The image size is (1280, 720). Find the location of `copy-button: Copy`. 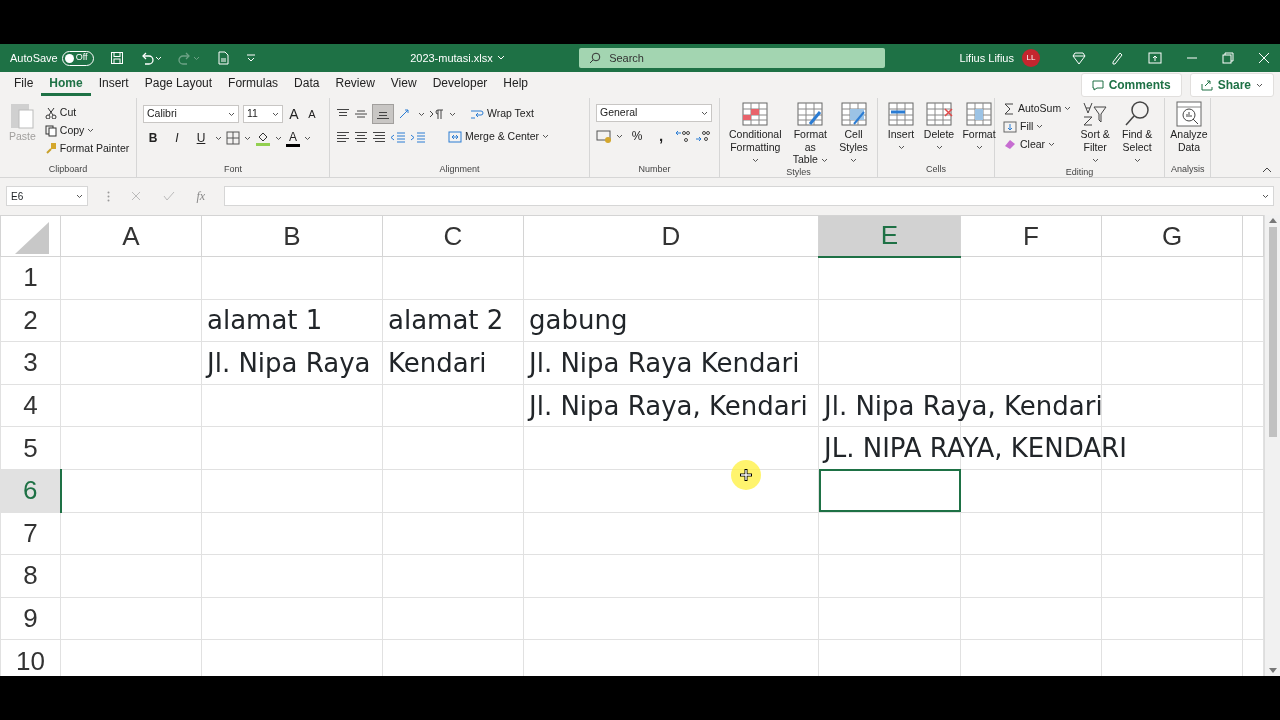

copy-button: Copy is located at coordinates (87, 130).